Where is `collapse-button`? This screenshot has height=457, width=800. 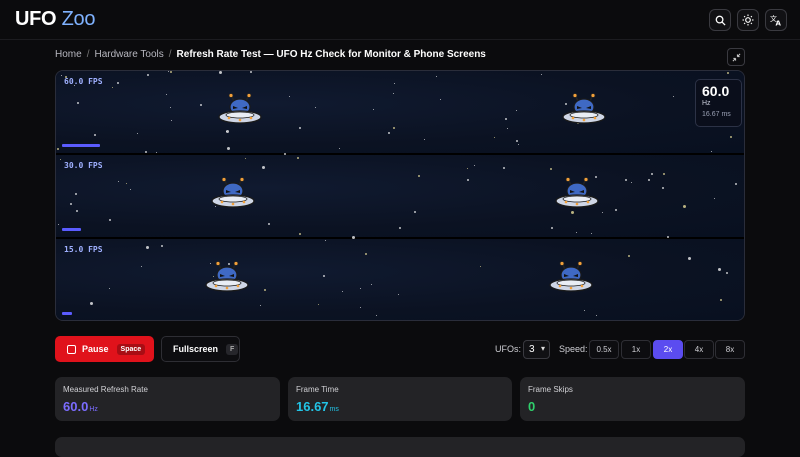
collapse-button is located at coordinates (736, 57).